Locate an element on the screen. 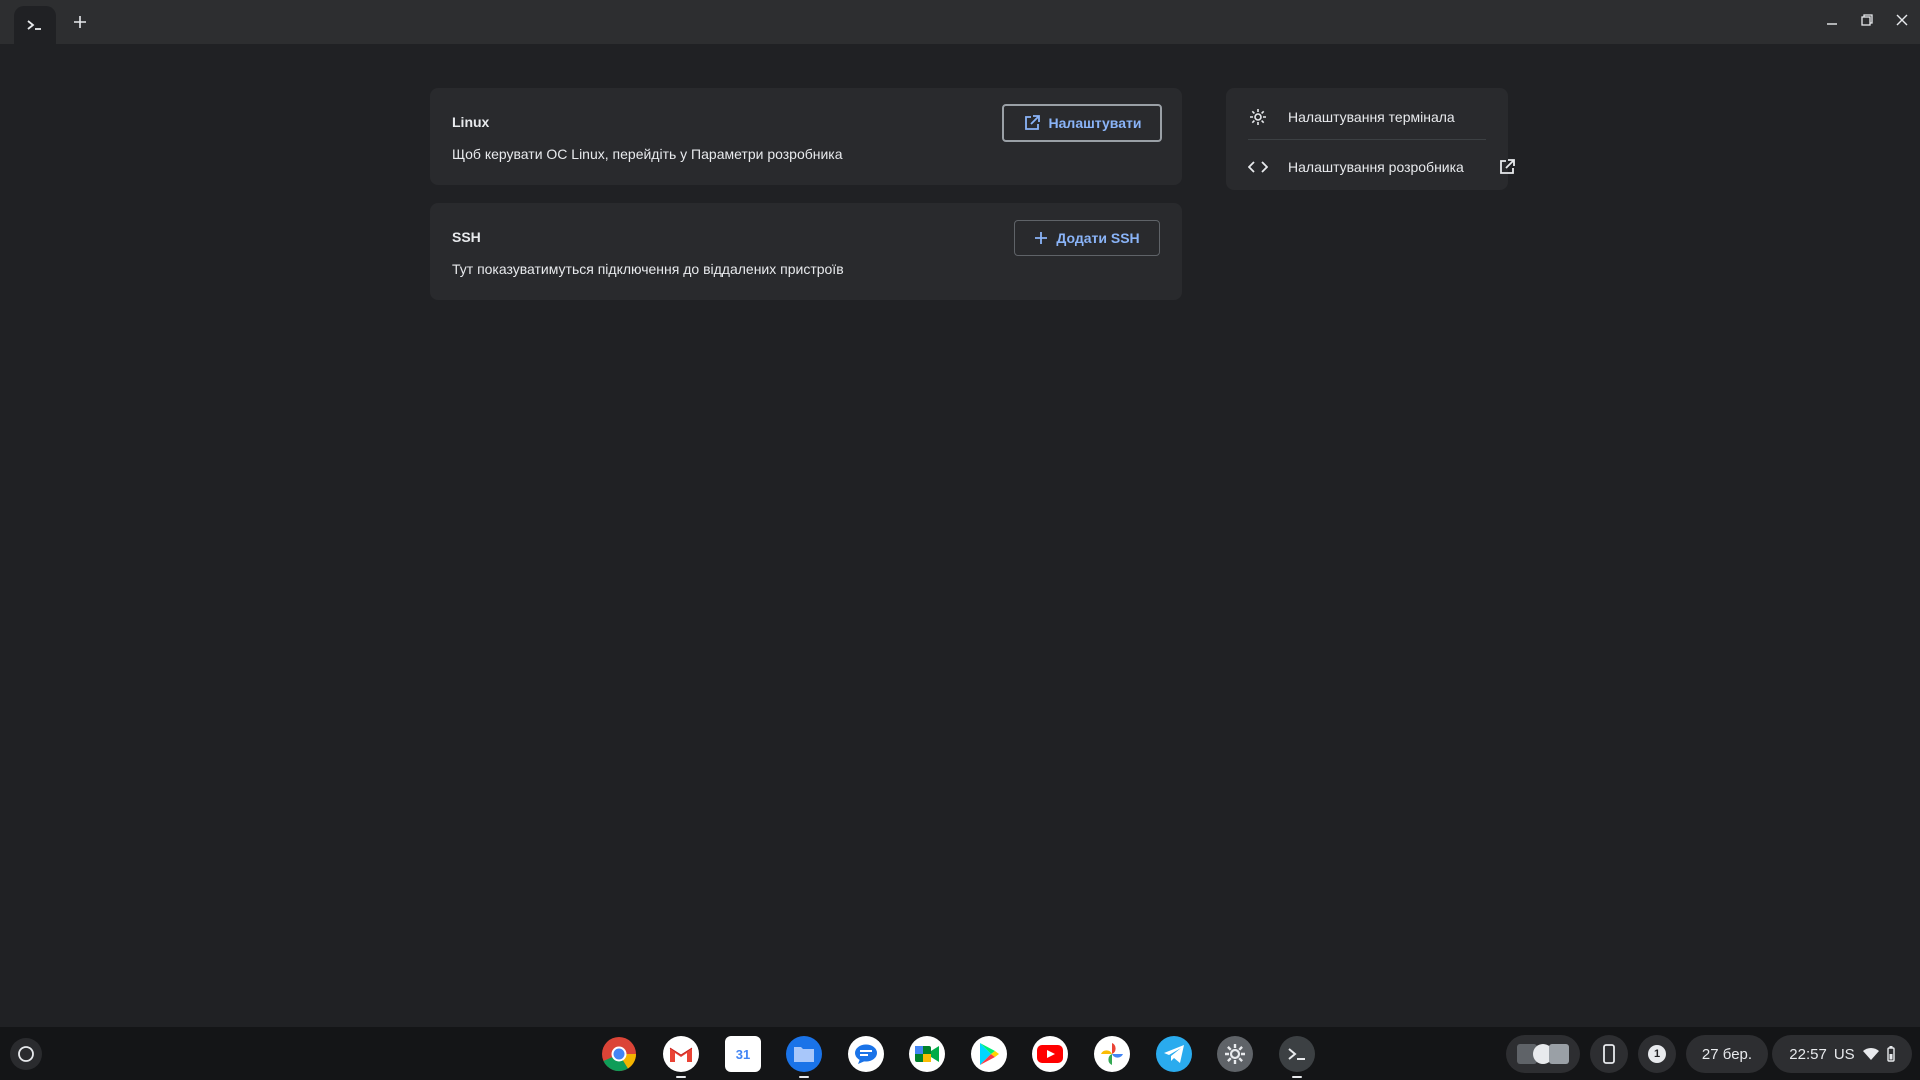 The width and height of the screenshot is (1920, 1080). date-tray: 27 бер. is located at coordinates (1727, 1054).